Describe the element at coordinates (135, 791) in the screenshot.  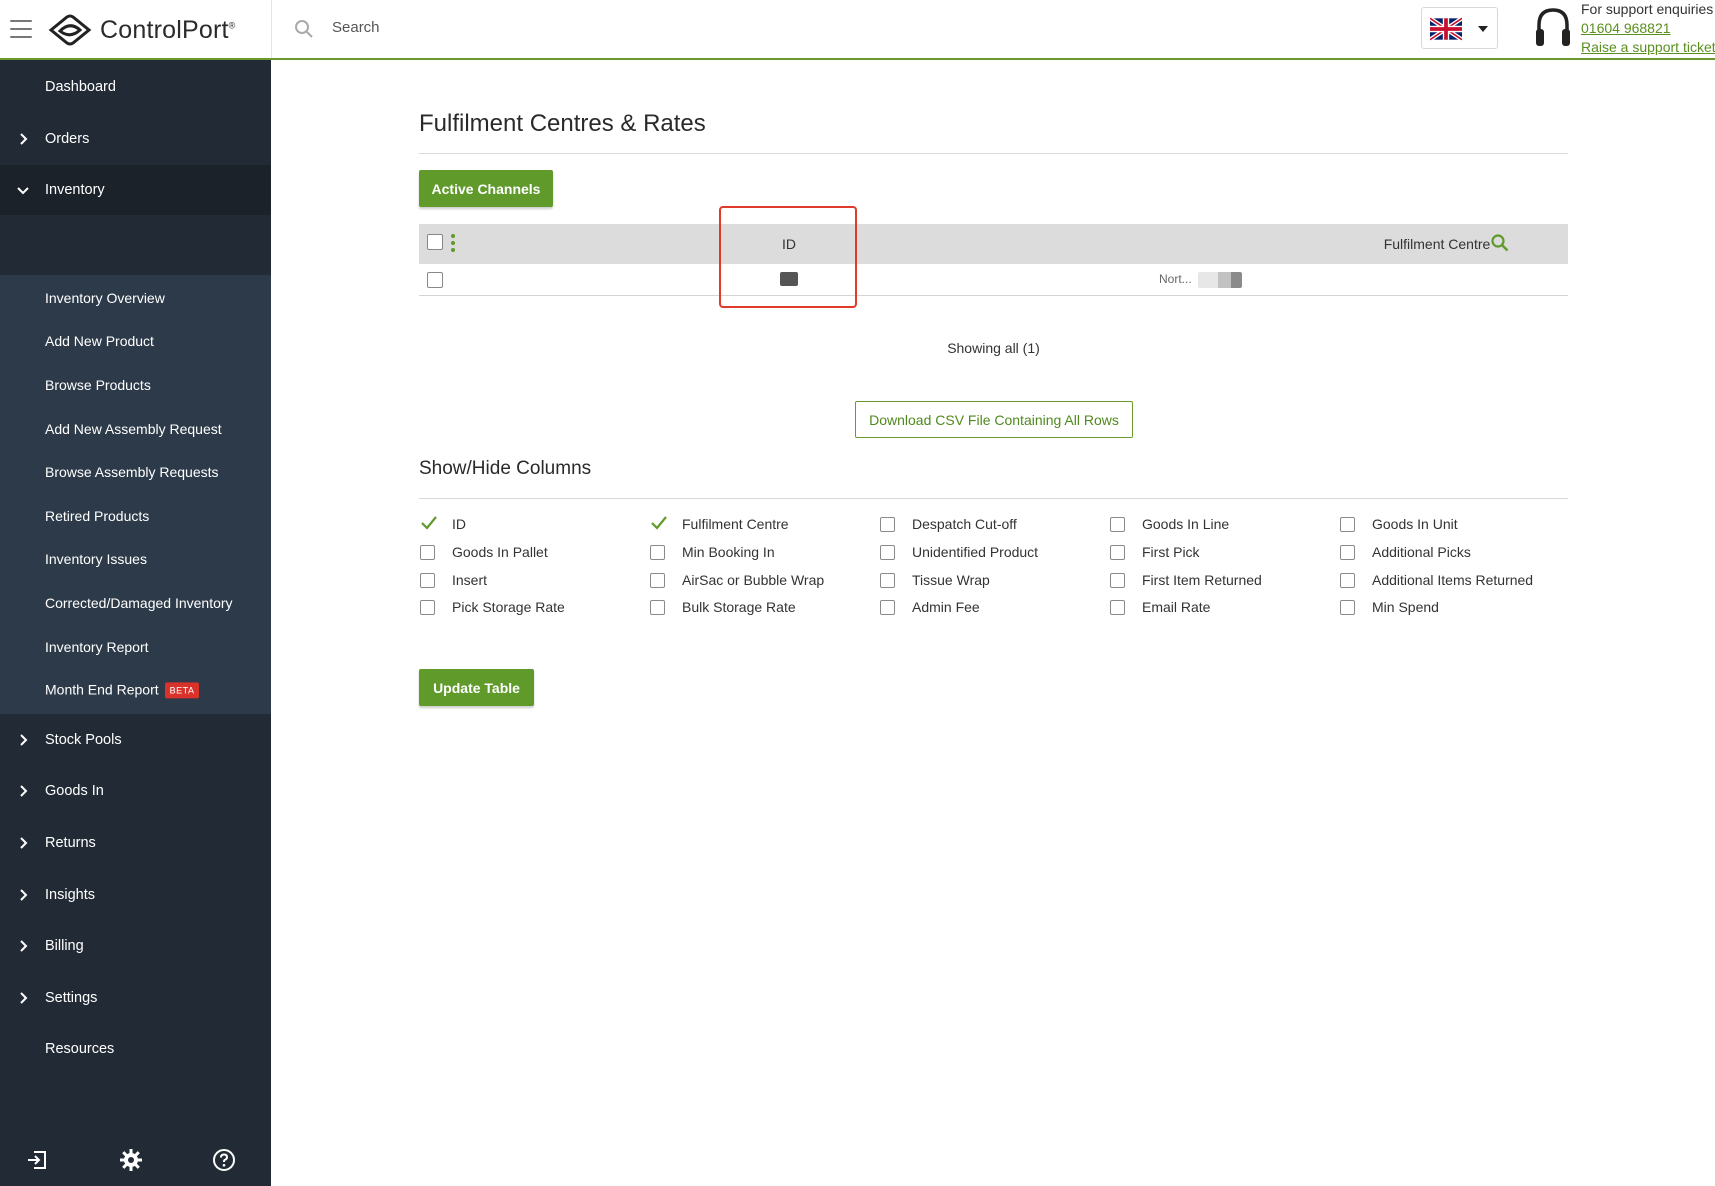
I see `sidebar-item-goods-in: Goods In` at that location.